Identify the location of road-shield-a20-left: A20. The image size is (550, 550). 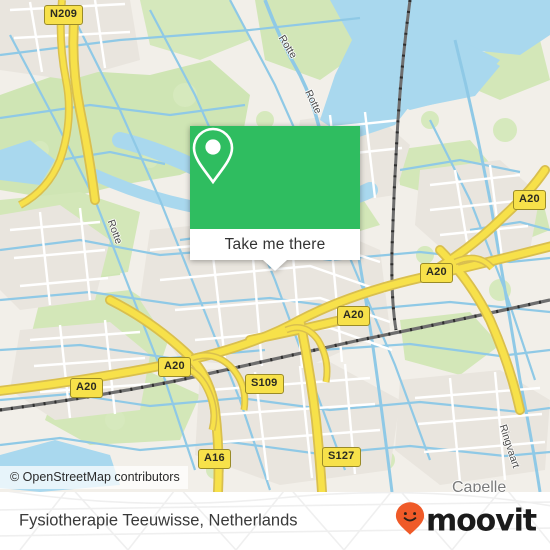
(174, 367).